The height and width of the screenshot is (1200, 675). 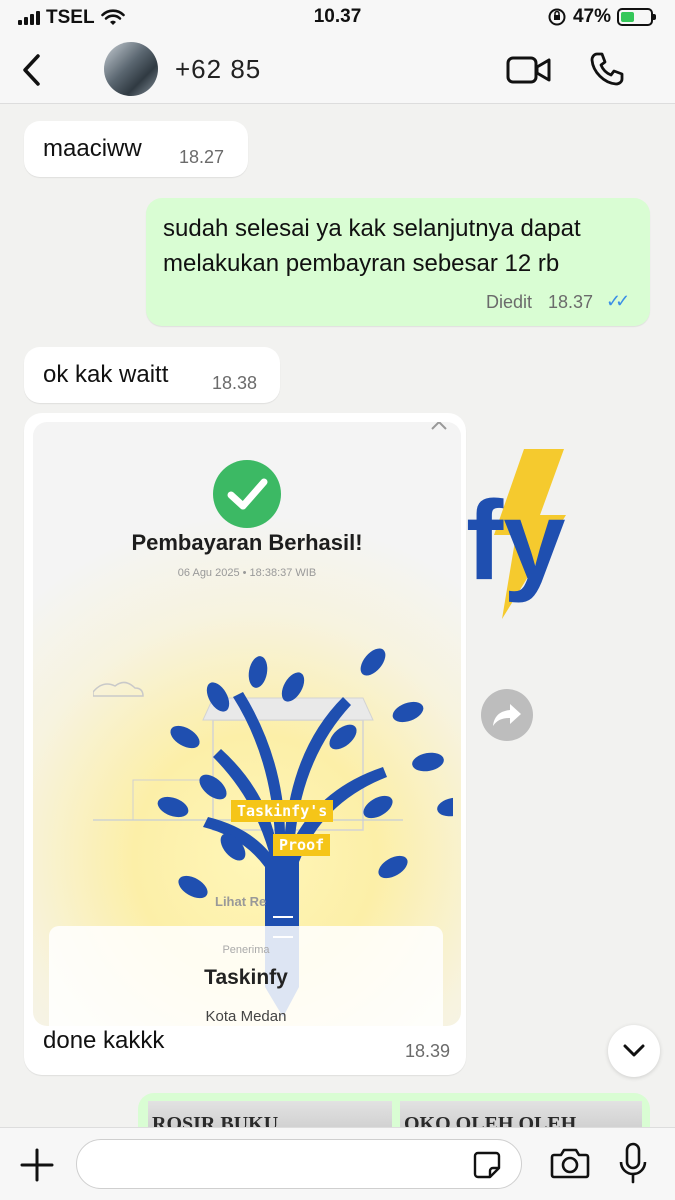 What do you see at coordinates (282, 811) in the screenshot?
I see `watermark-label: Taskinfy's` at bounding box center [282, 811].